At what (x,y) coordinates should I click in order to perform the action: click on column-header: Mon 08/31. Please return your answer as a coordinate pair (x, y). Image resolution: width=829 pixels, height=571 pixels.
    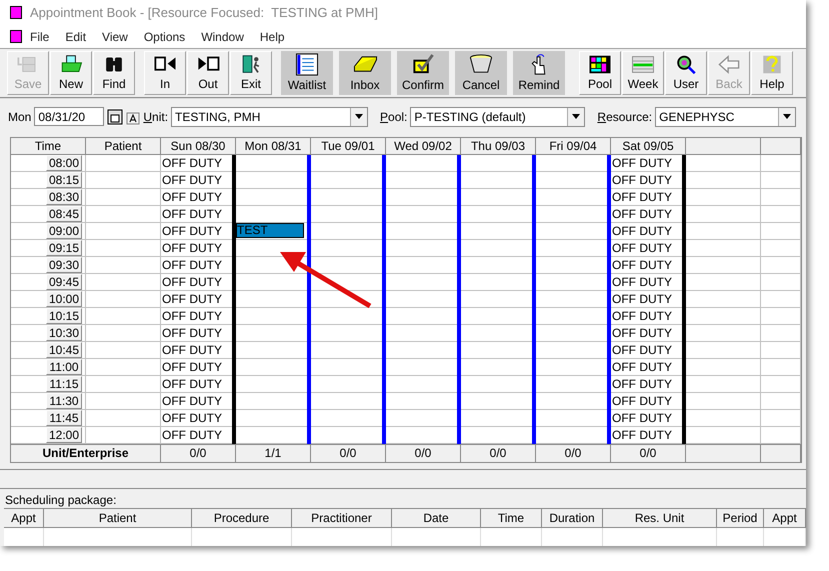
    Looking at the image, I should click on (273, 146).